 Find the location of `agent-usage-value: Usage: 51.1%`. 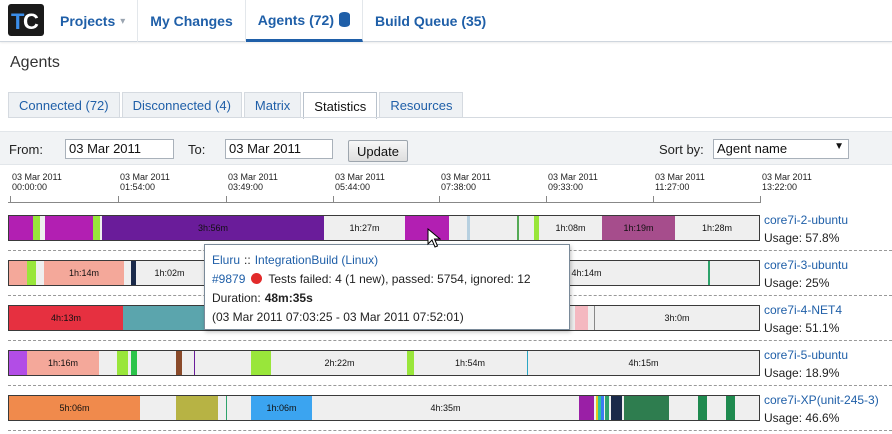

agent-usage-value: Usage: 51.1% is located at coordinates (802, 328).